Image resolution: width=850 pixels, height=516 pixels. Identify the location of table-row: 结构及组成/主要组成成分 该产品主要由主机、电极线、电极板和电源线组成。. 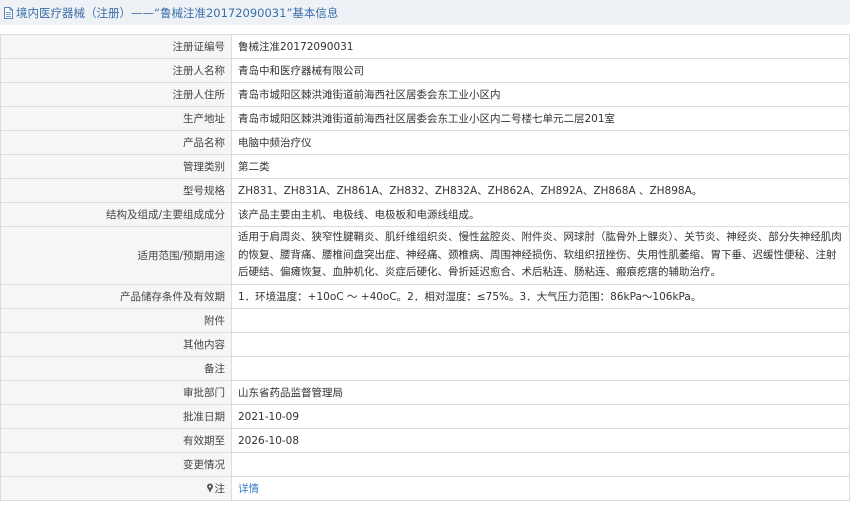
(425, 214).